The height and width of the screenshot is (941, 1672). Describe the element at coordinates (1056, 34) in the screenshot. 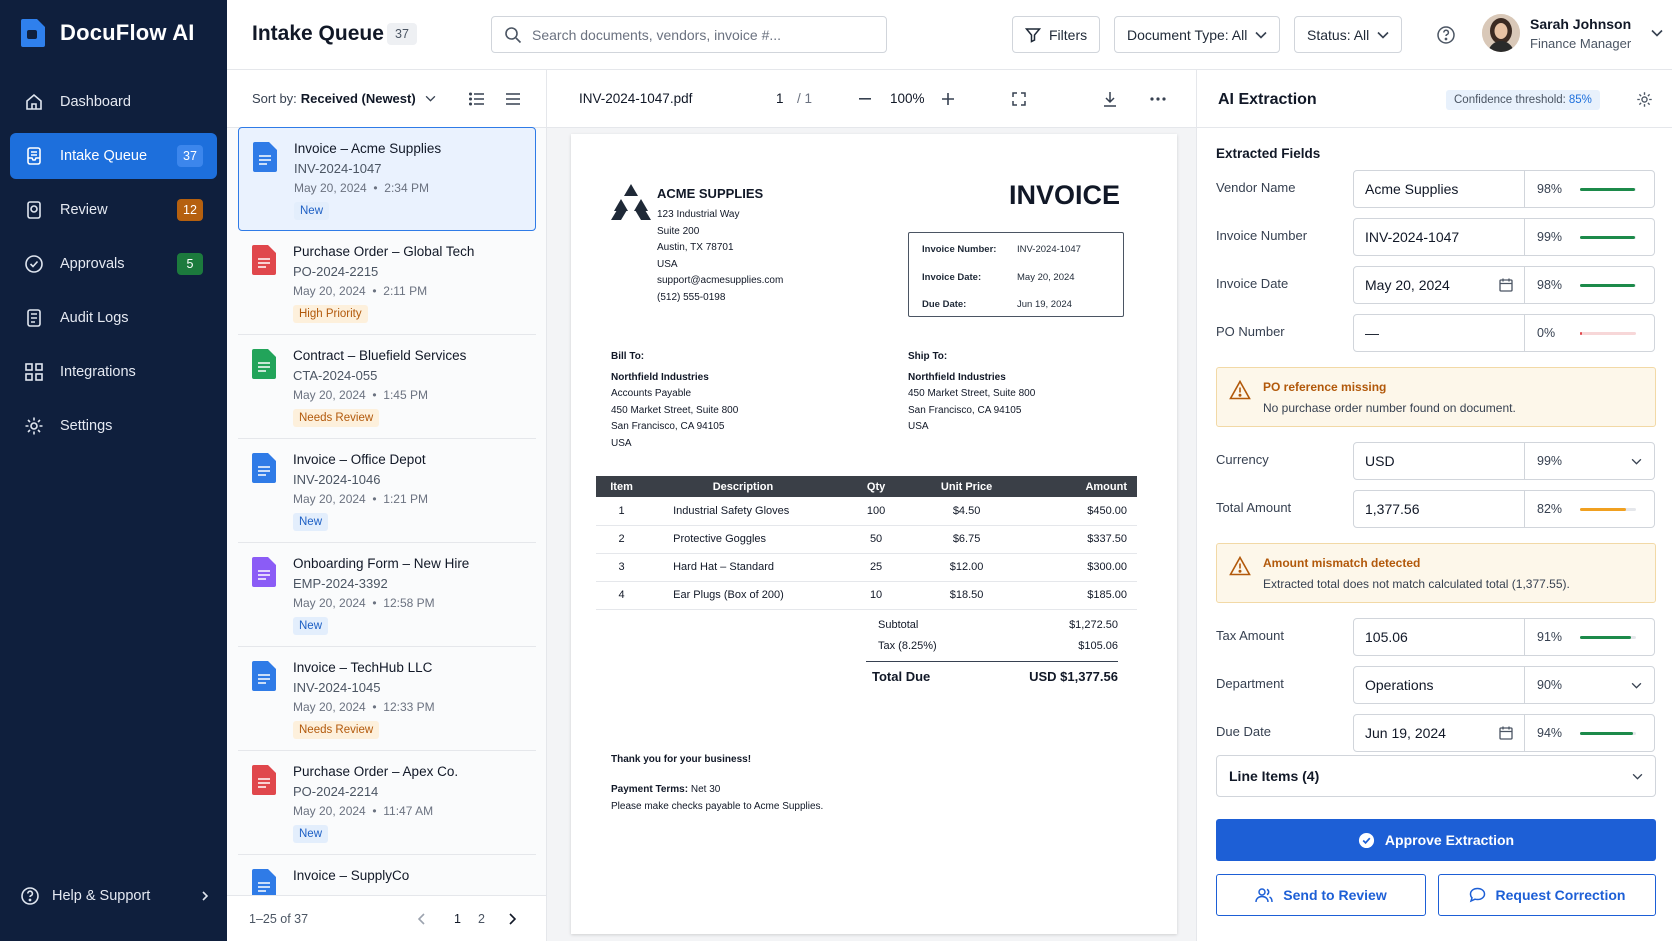

I see `filters-button: Filters` at that location.